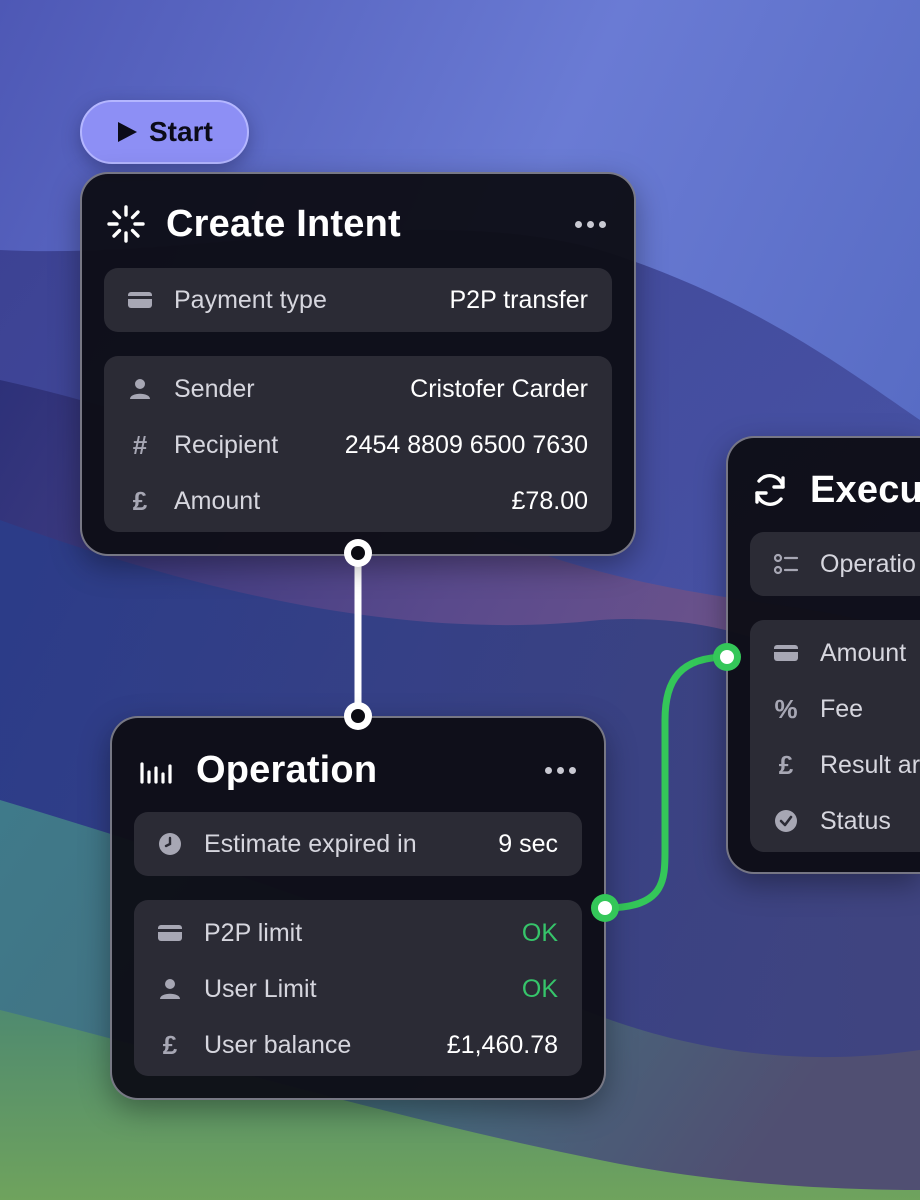 The width and height of the screenshot is (920, 1200). Describe the element at coordinates (358, 1045) in the screenshot. I see `user-balance-row: £ User balance £1,460.78` at that location.